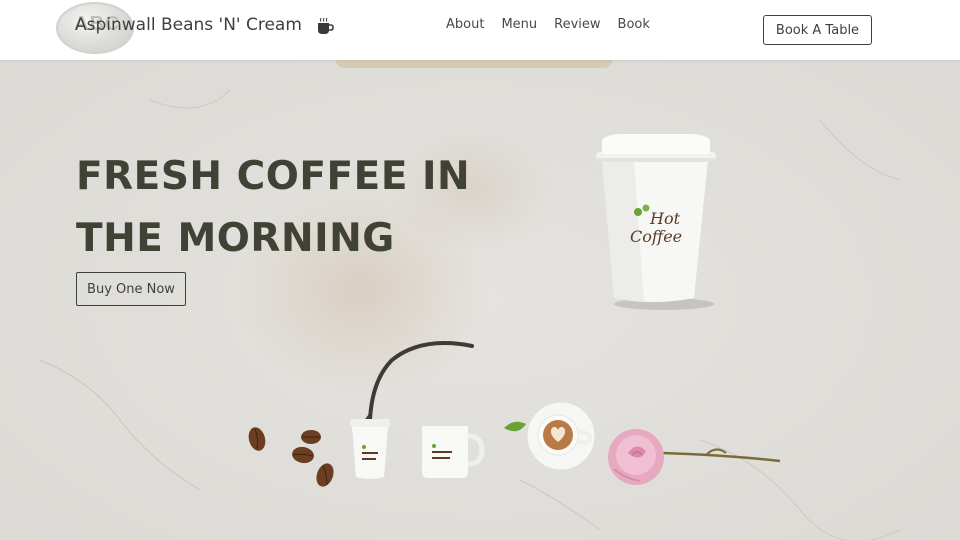 This screenshot has width=960, height=540. I want to click on nav-about: About, so click(465, 24).